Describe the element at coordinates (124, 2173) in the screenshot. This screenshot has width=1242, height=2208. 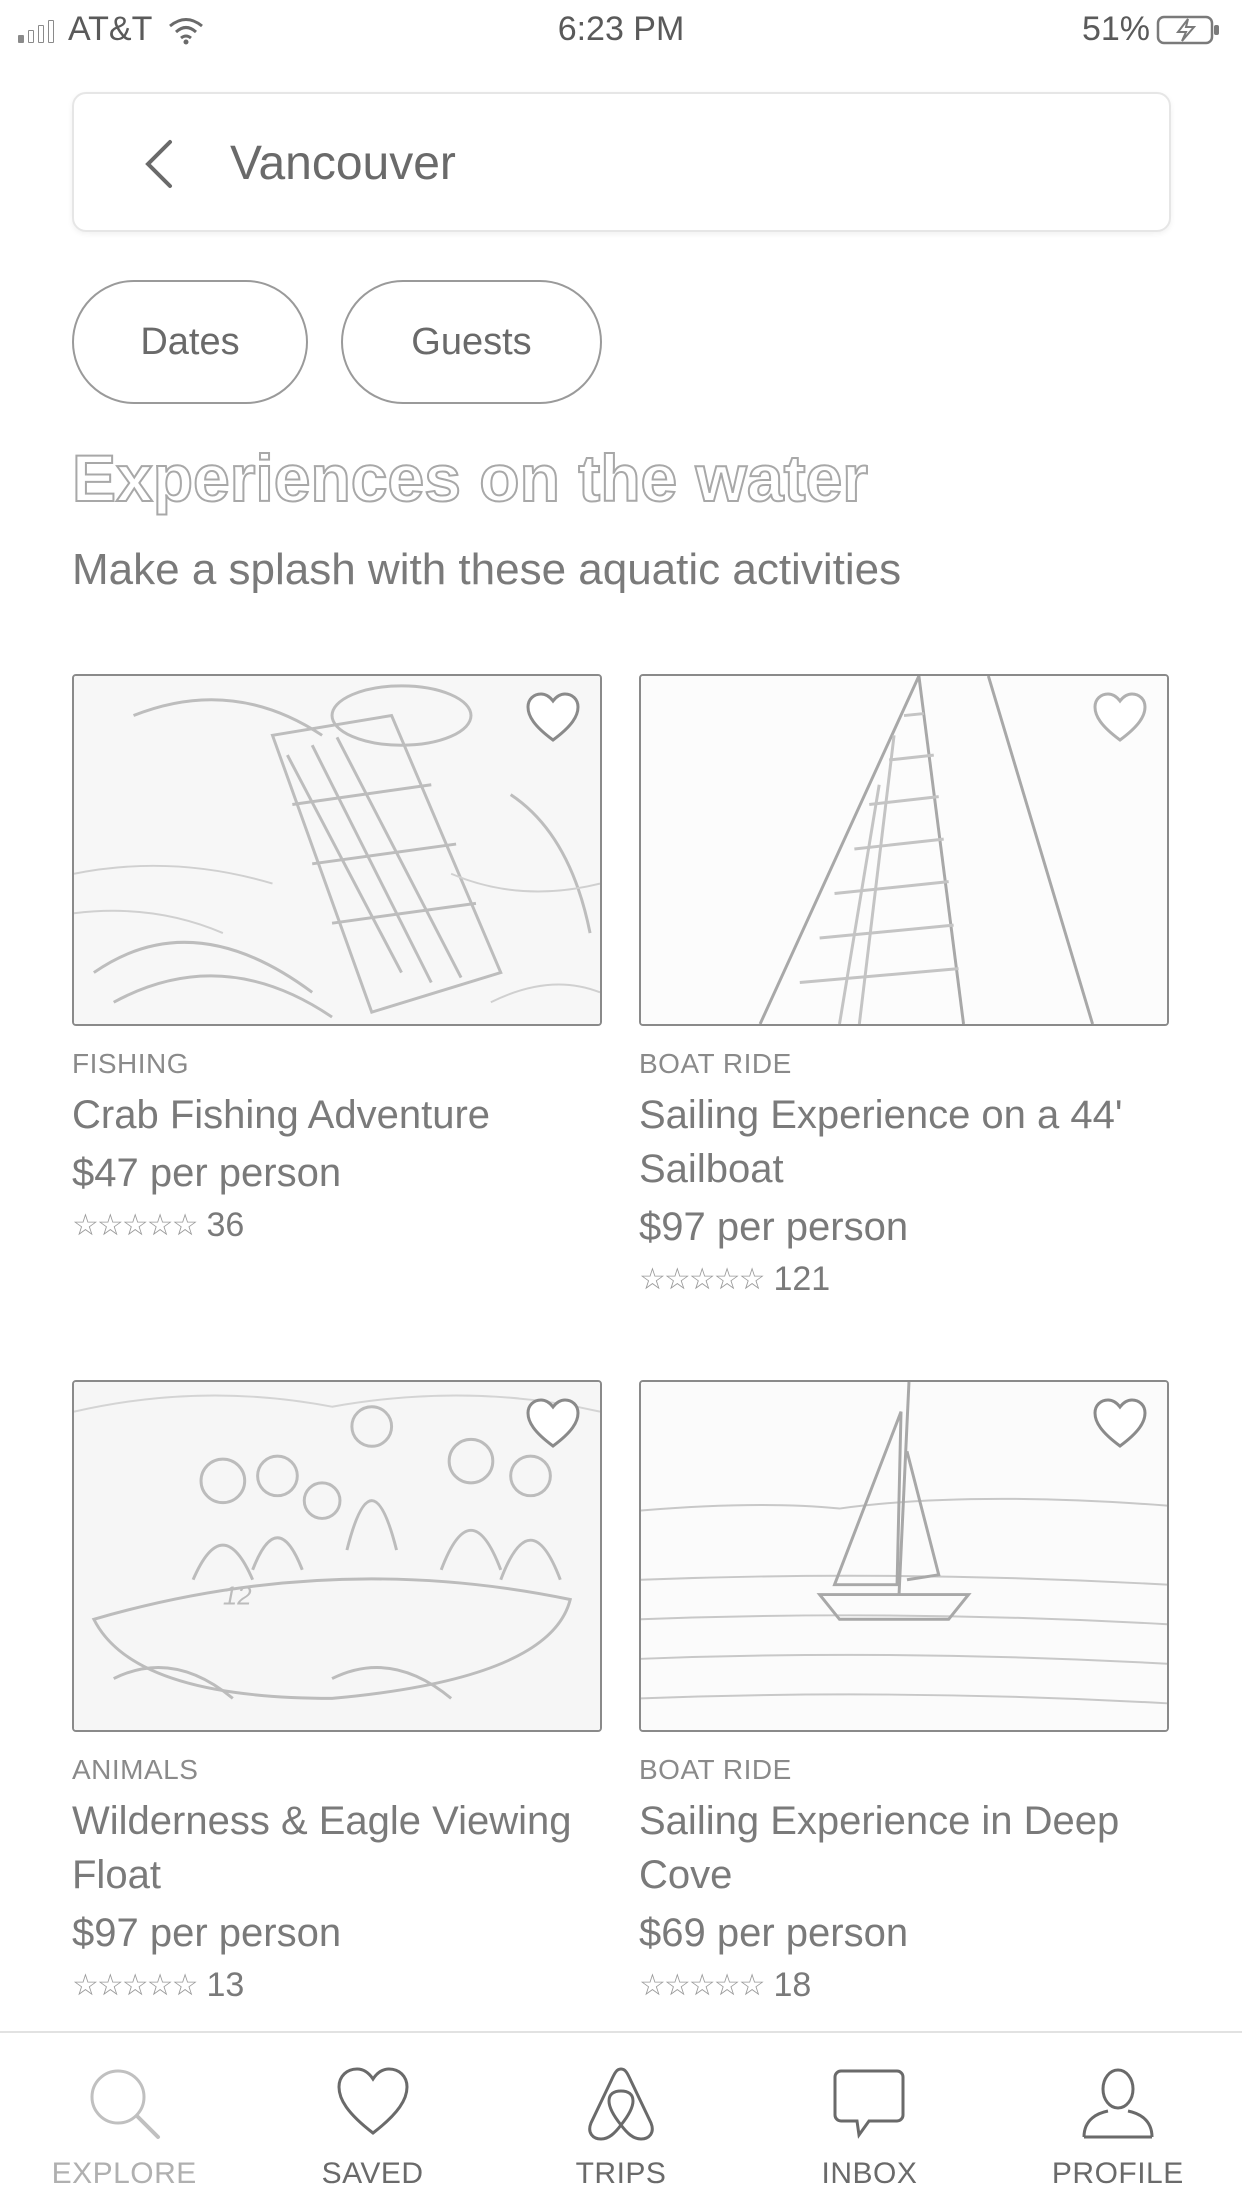
I see `tab-label: EXPLORE` at that location.